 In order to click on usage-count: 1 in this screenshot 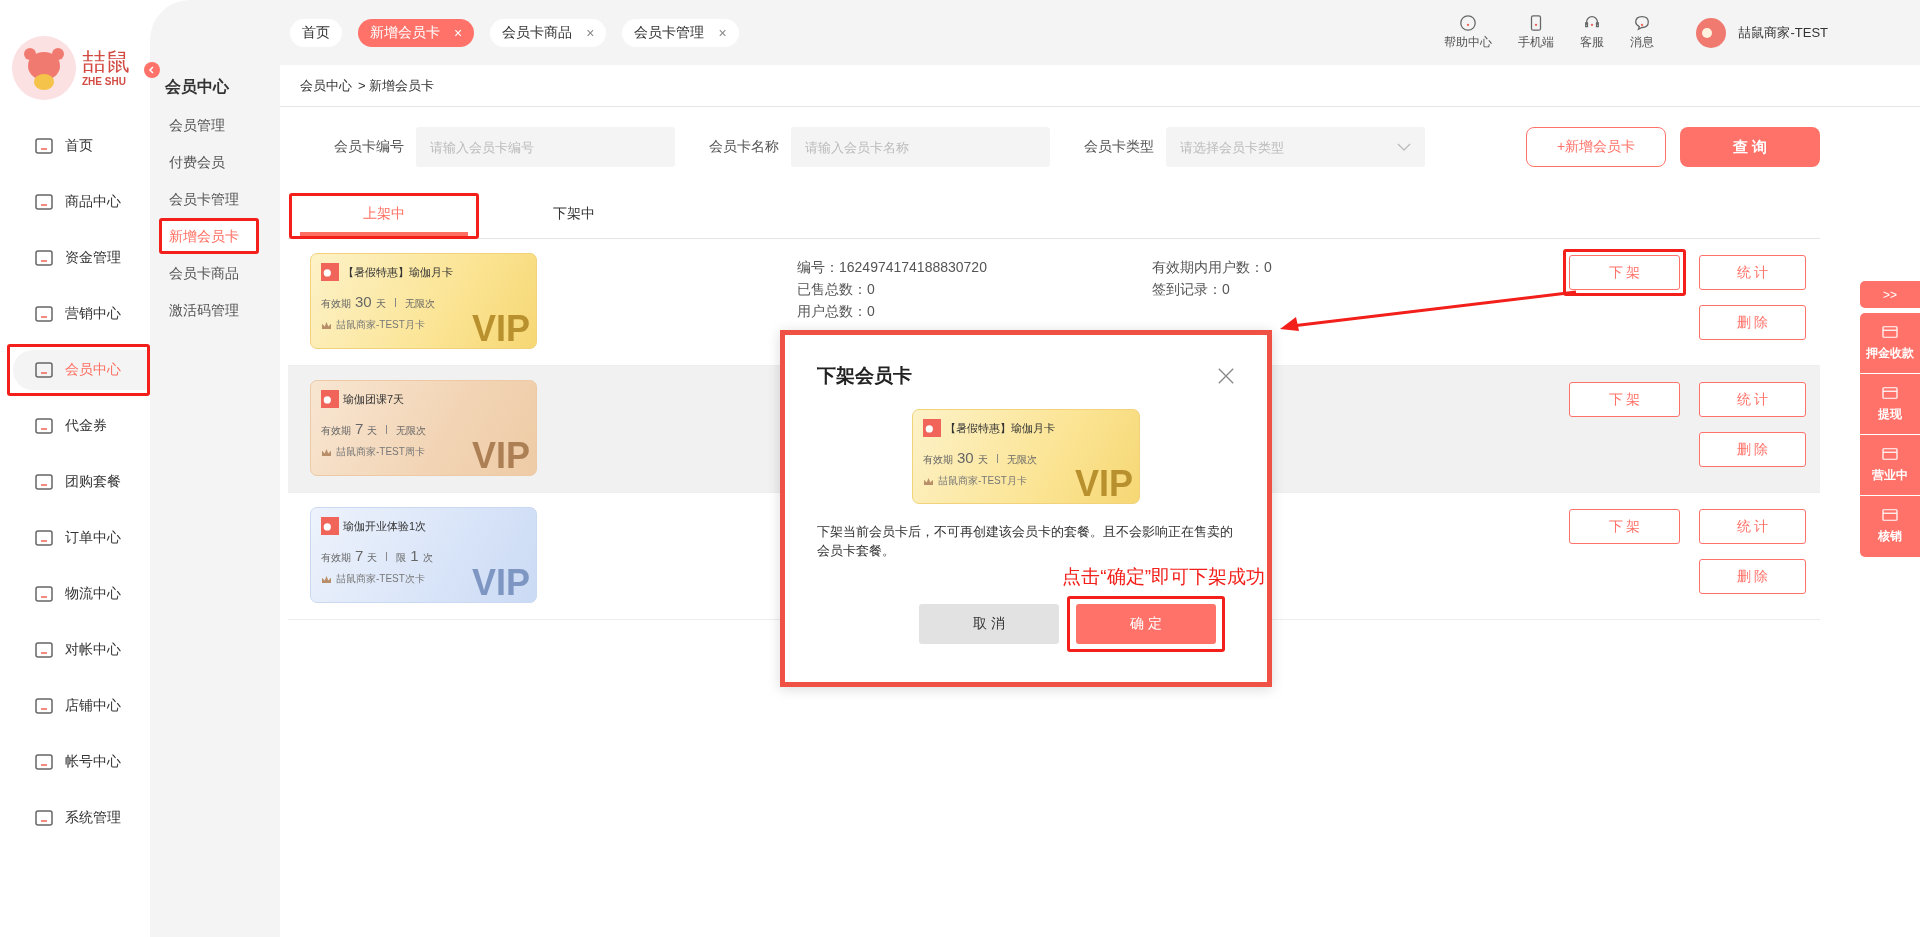, I will do `click(414, 555)`.